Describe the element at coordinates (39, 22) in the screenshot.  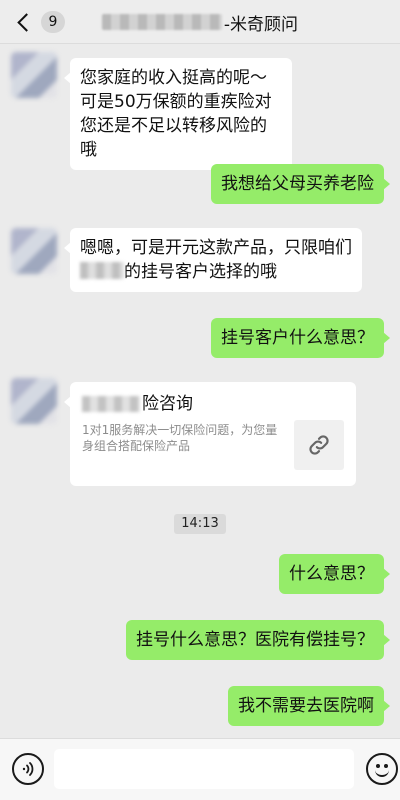
I see `back-button: 9` at that location.